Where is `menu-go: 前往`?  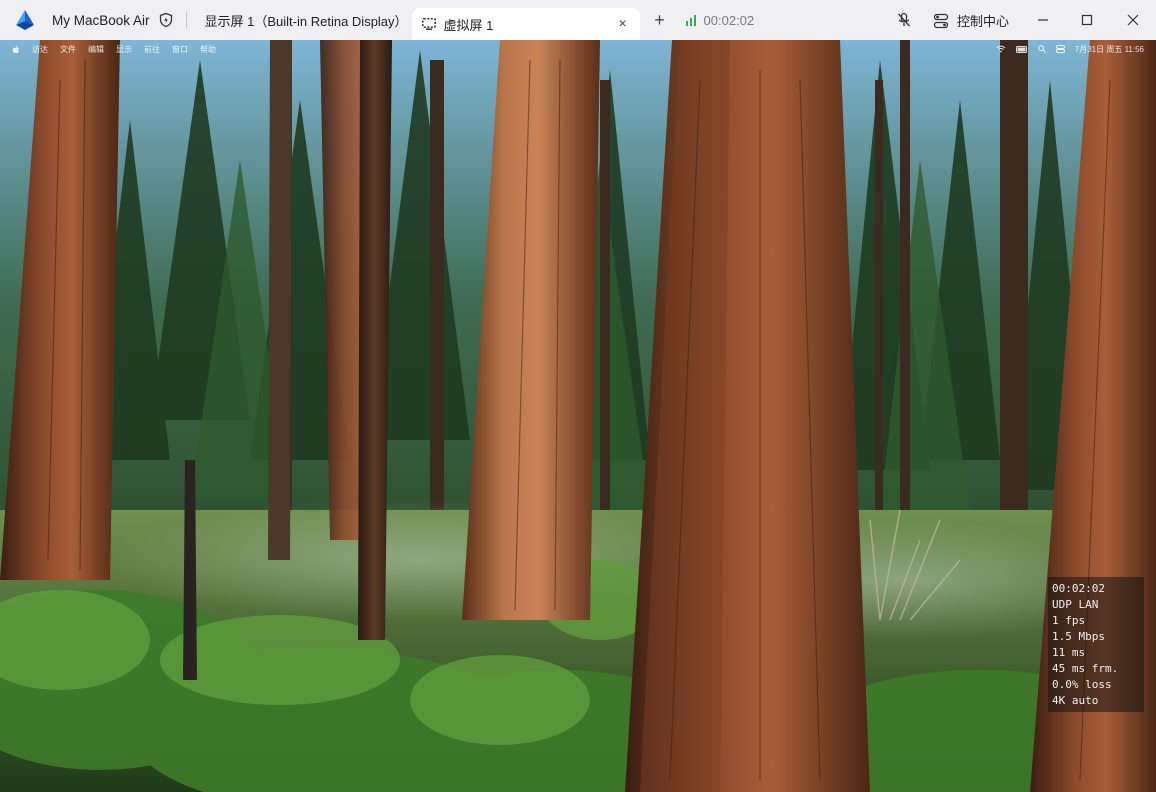 menu-go: 前往 is located at coordinates (152, 49).